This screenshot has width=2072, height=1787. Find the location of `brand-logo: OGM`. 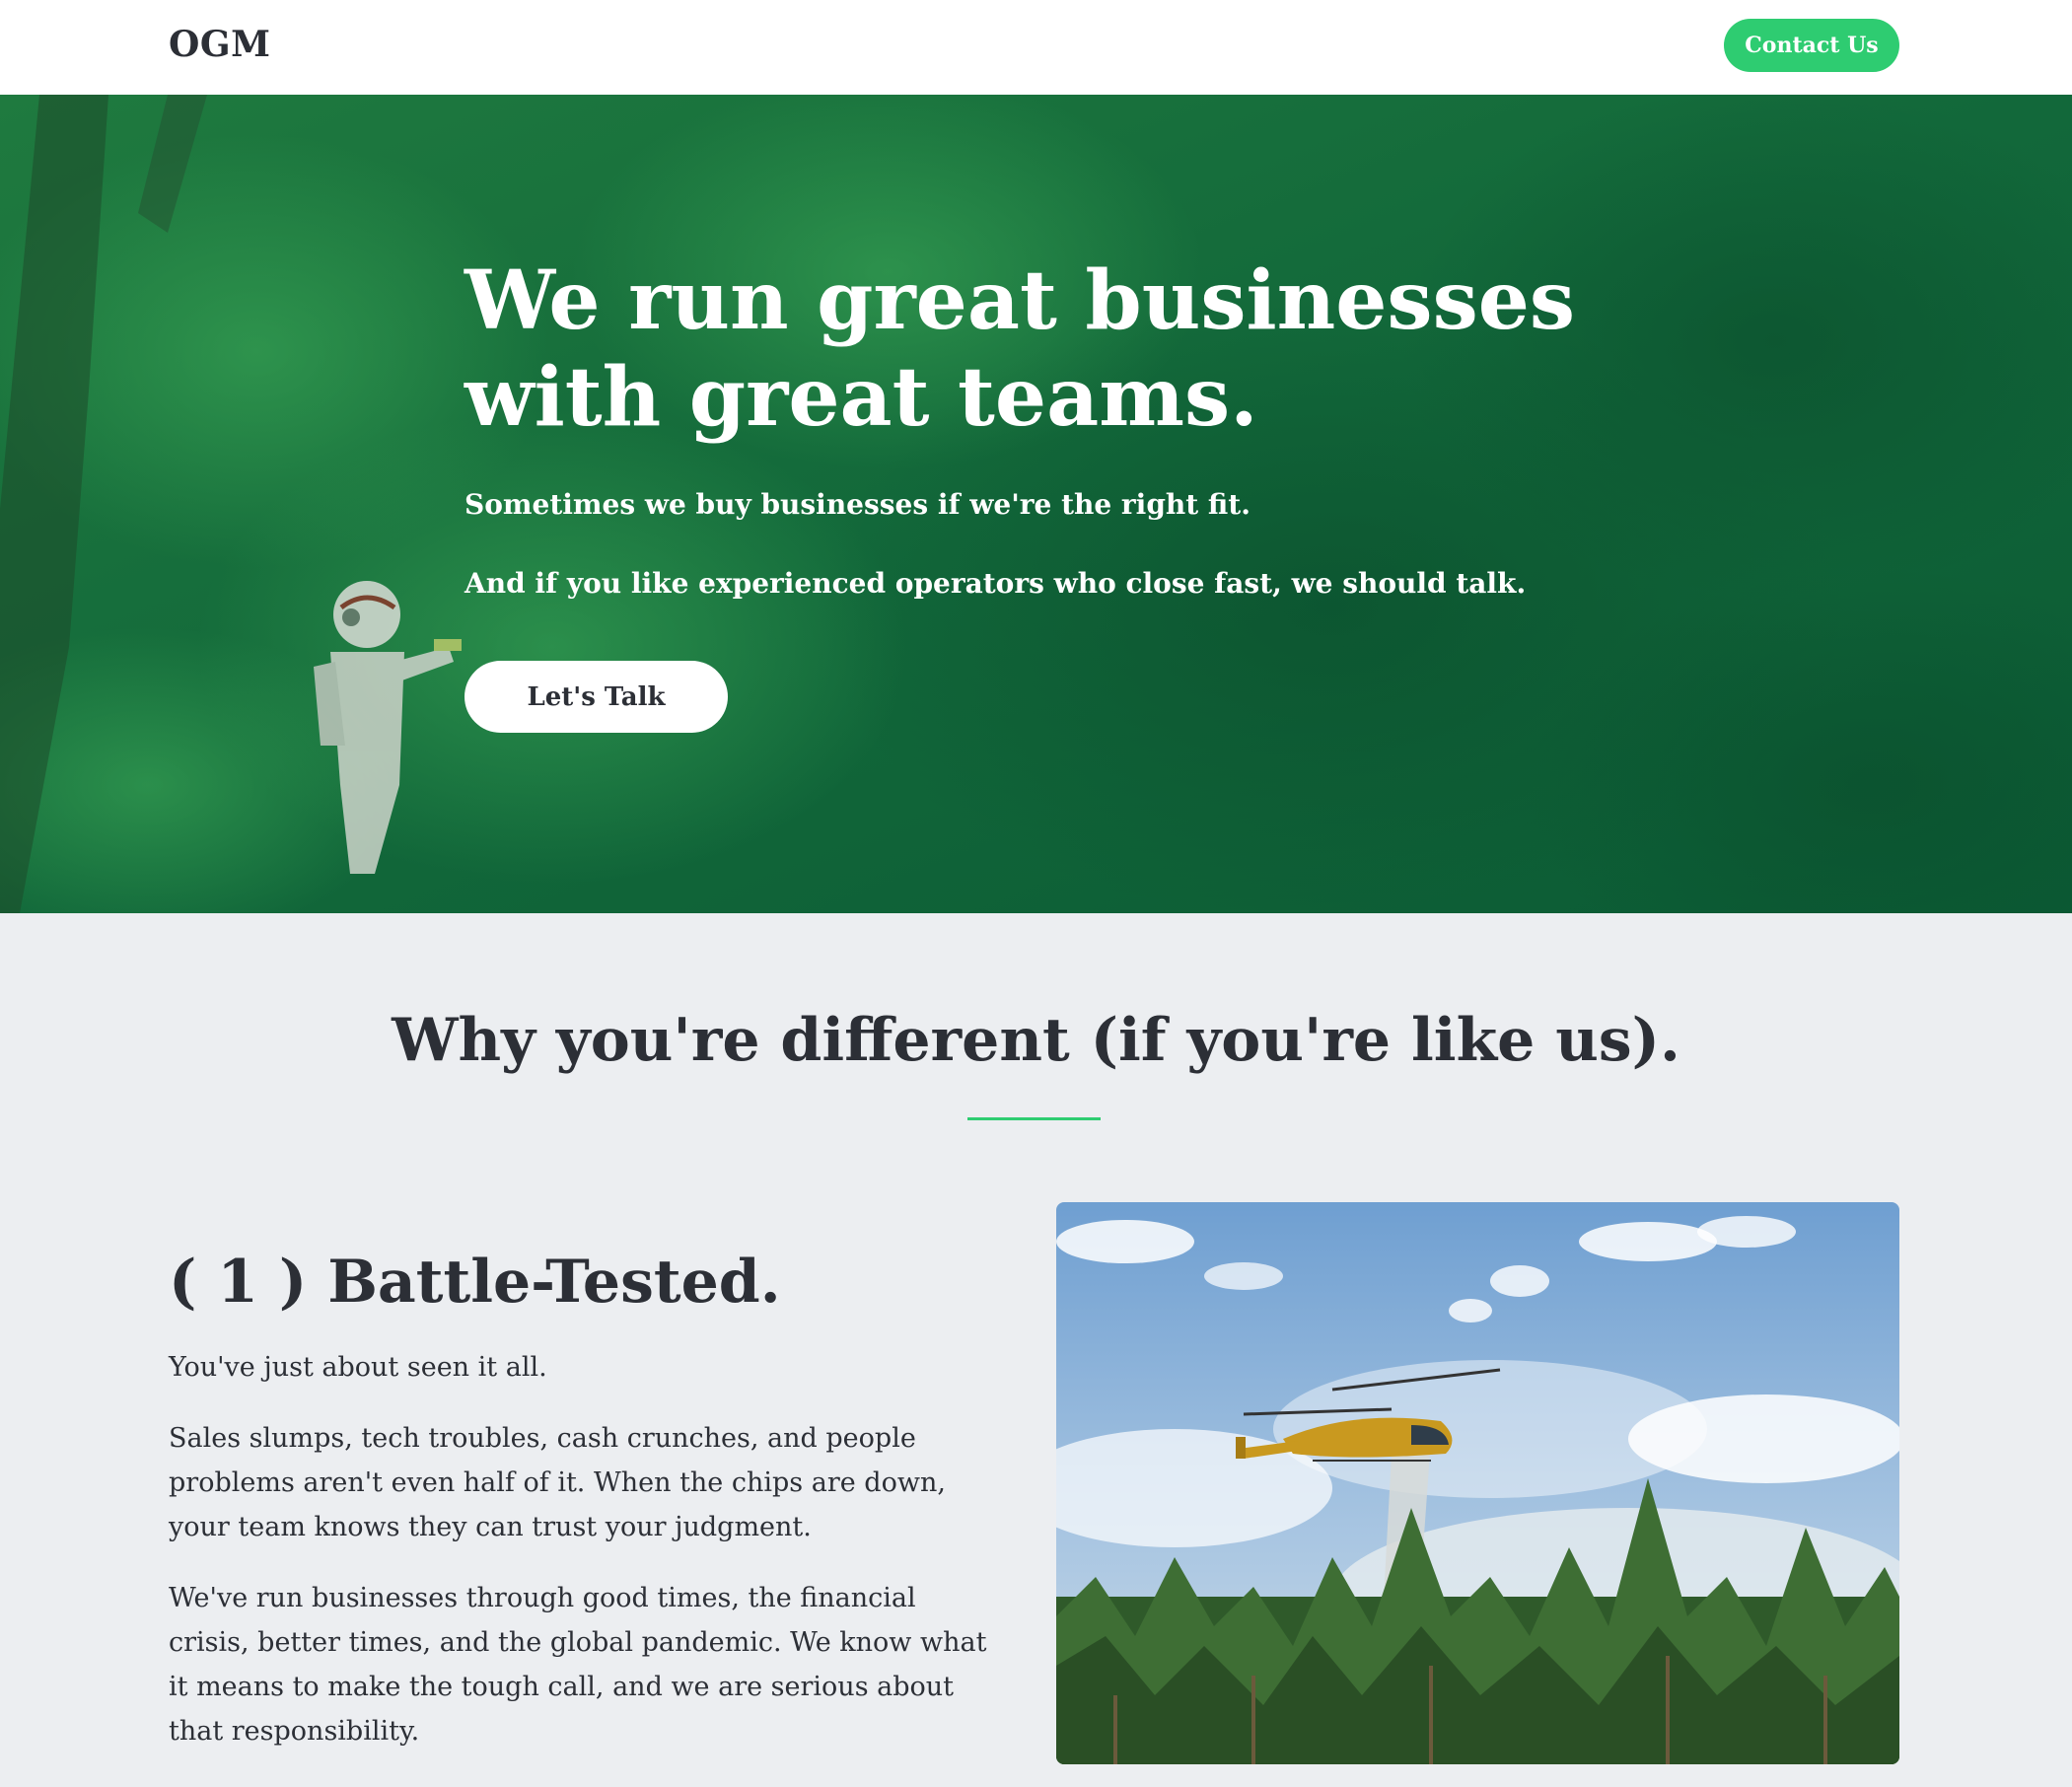

brand-logo: OGM is located at coordinates (219, 44).